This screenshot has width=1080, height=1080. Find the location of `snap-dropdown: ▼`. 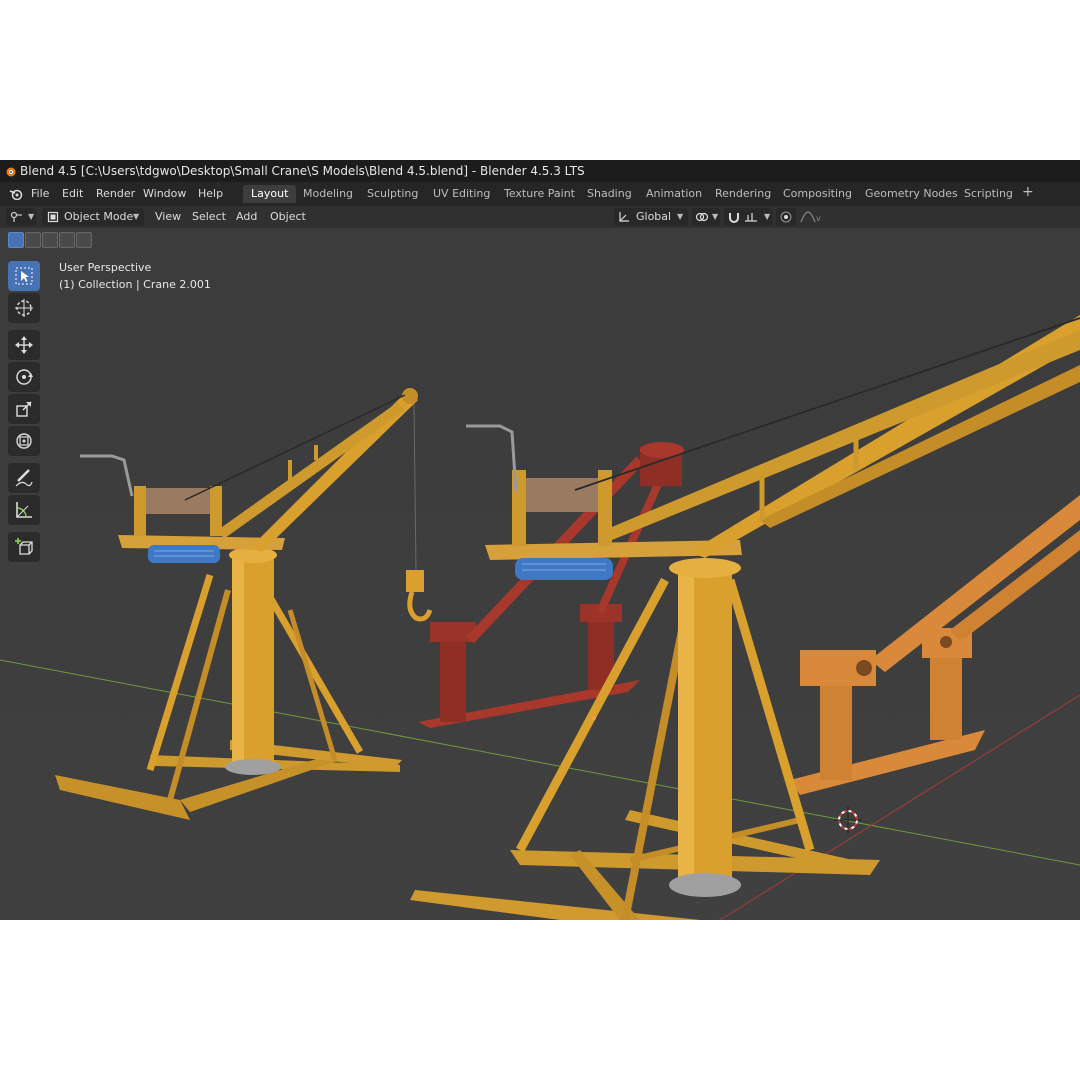

snap-dropdown: ▼ is located at coordinates (748, 217).